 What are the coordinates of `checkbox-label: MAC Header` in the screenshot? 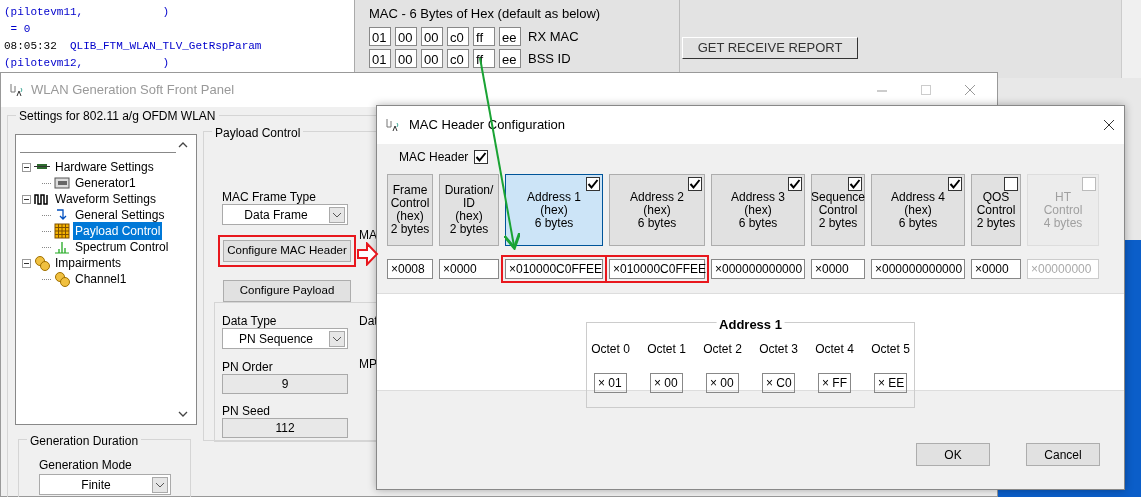 It's located at (434, 157).